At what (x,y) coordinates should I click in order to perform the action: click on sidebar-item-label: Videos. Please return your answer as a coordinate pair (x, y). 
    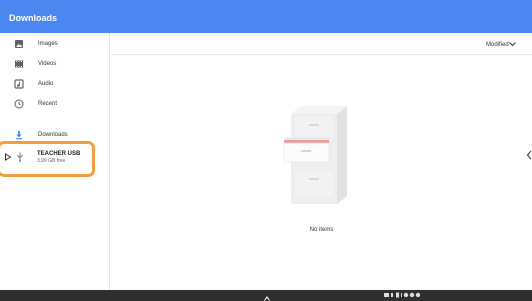
    Looking at the image, I should click on (47, 64).